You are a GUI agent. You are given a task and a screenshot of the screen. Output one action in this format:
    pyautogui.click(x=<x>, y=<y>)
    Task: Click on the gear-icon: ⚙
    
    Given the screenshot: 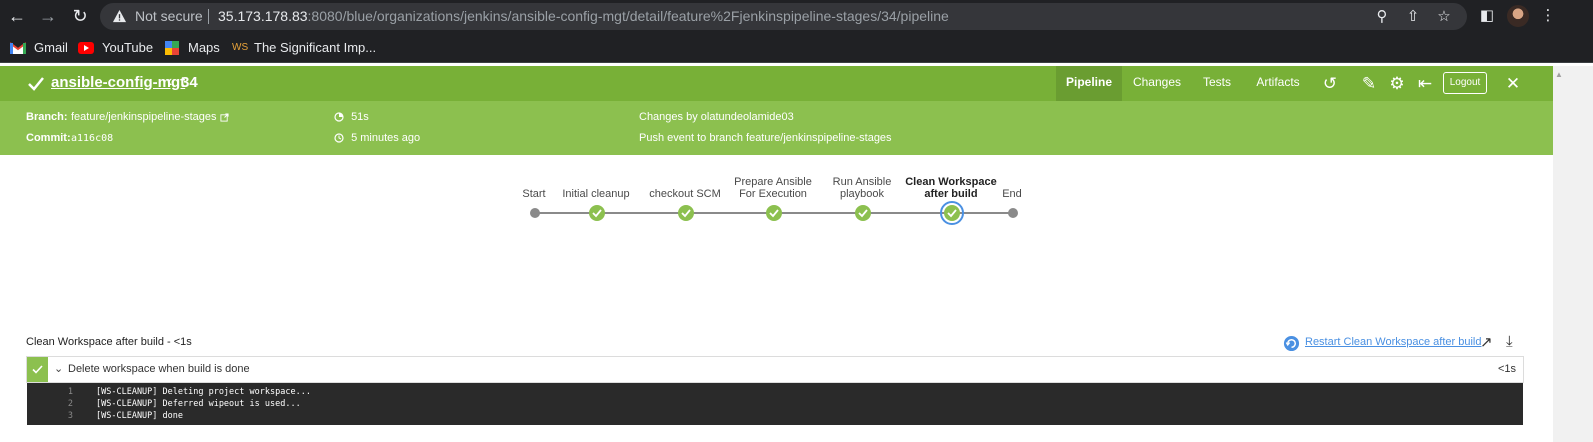 What is the action you would take?
    pyautogui.click(x=1397, y=84)
    